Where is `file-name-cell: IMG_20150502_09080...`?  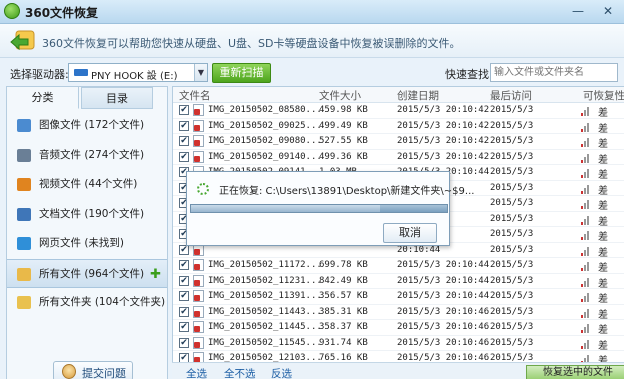
file-name-cell: IMG_20150502_09080... is located at coordinates (265, 141).